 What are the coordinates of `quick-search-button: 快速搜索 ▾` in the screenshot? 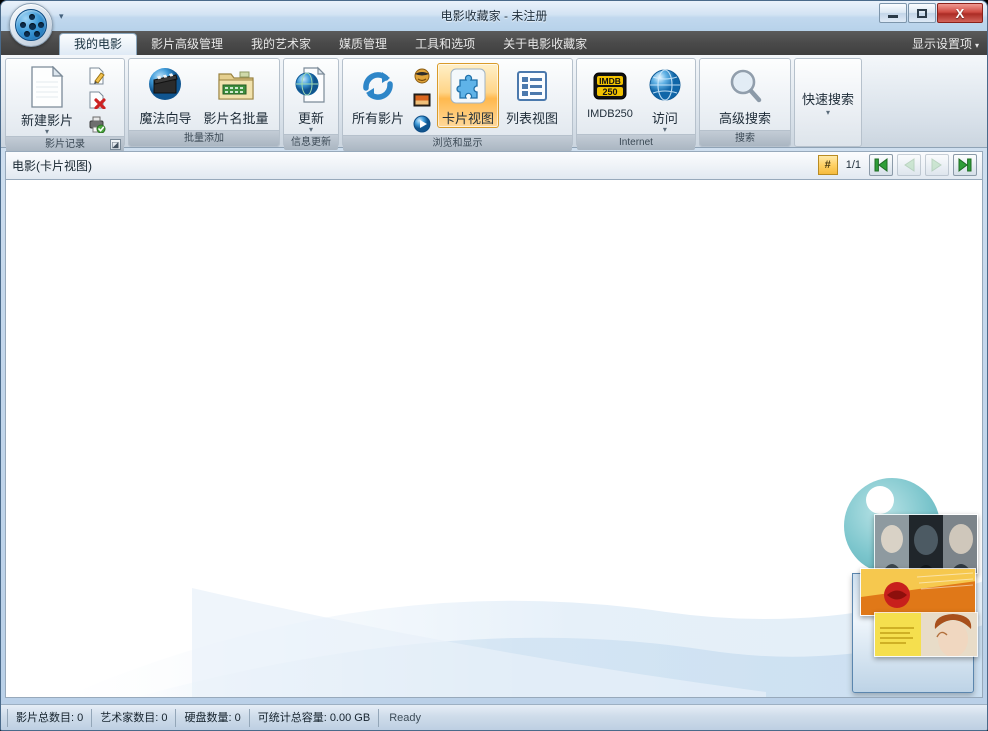 It's located at (828, 102).